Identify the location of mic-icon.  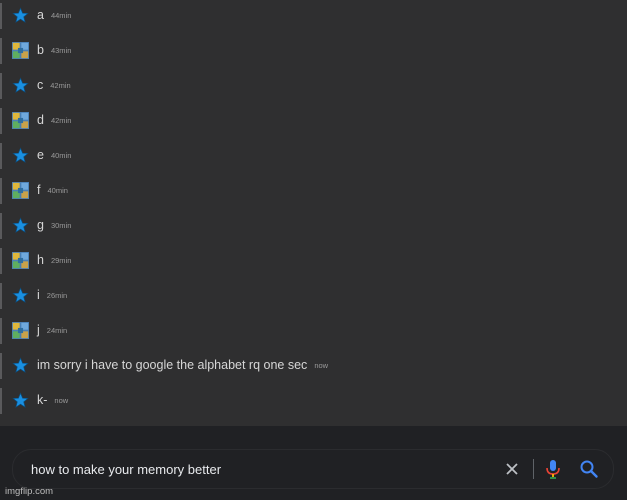
(553, 469).